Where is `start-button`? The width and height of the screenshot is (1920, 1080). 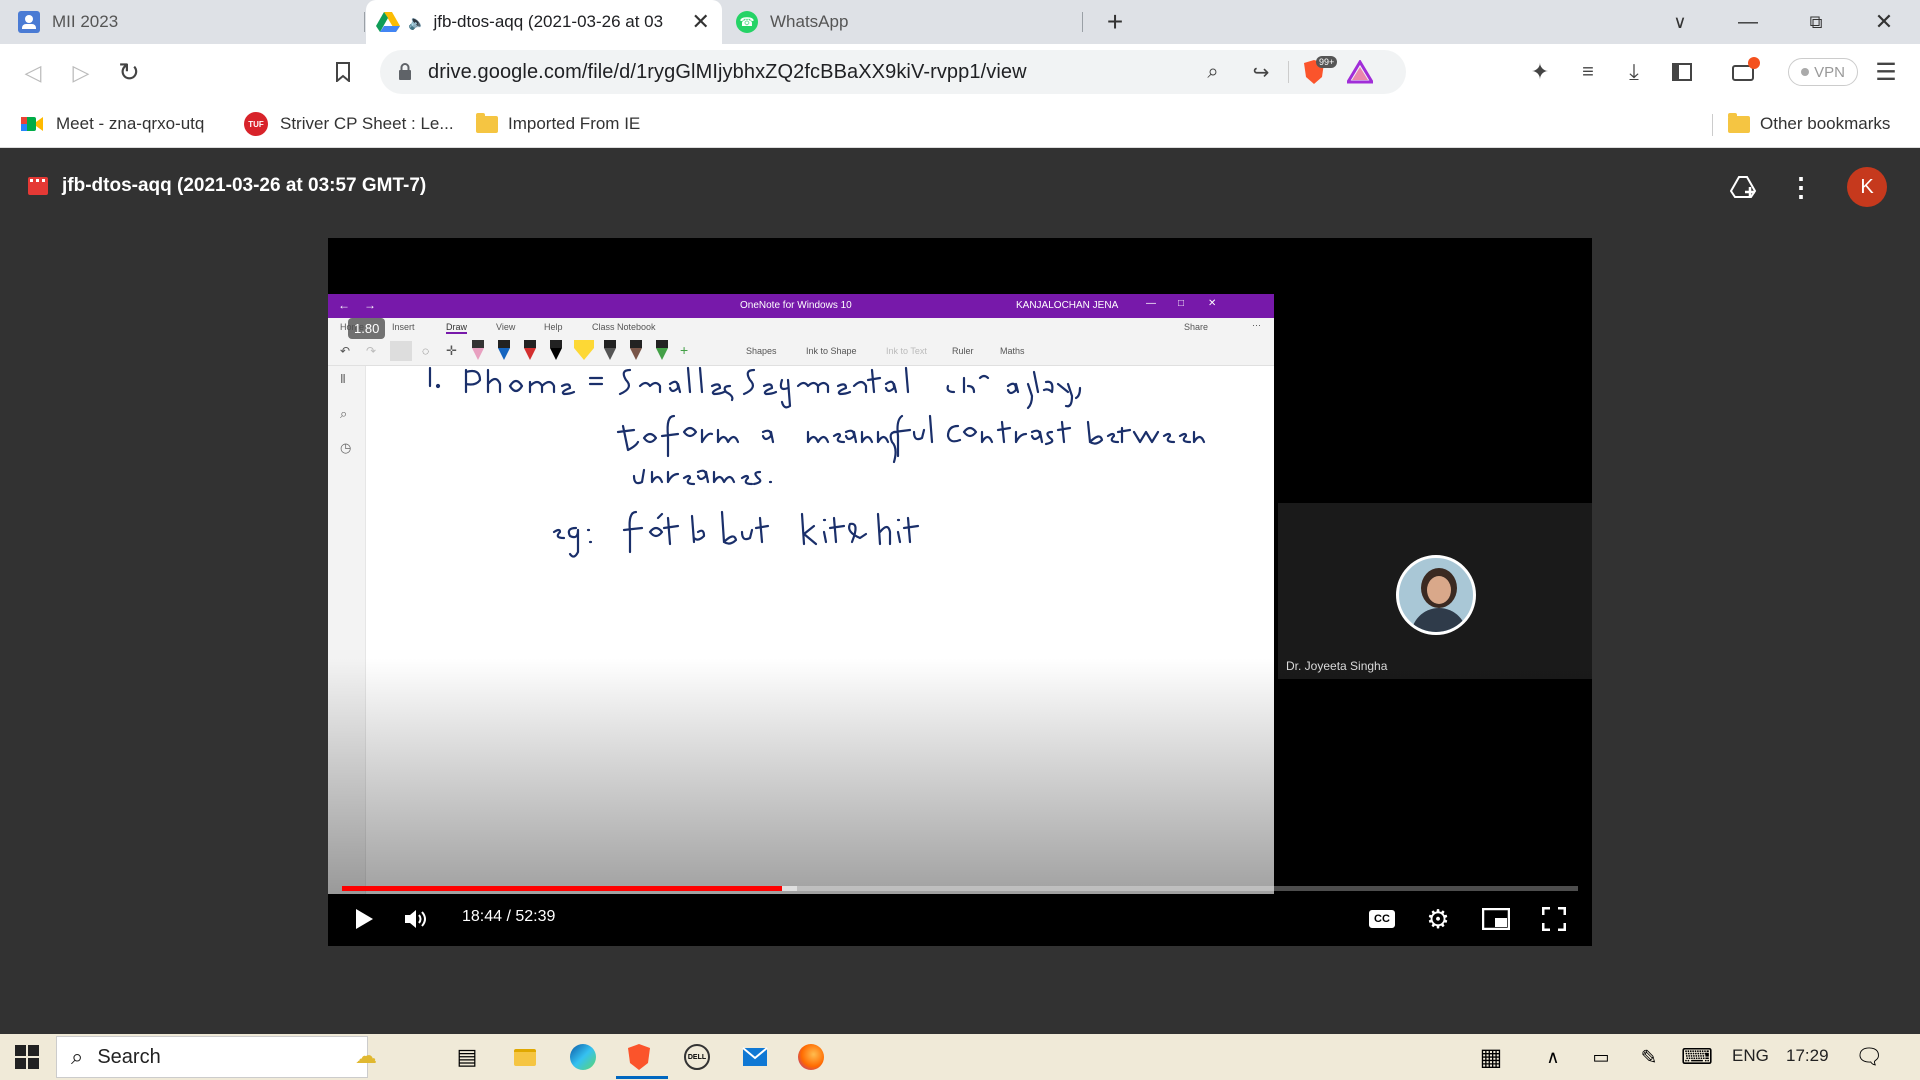 start-button is located at coordinates (27, 1057).